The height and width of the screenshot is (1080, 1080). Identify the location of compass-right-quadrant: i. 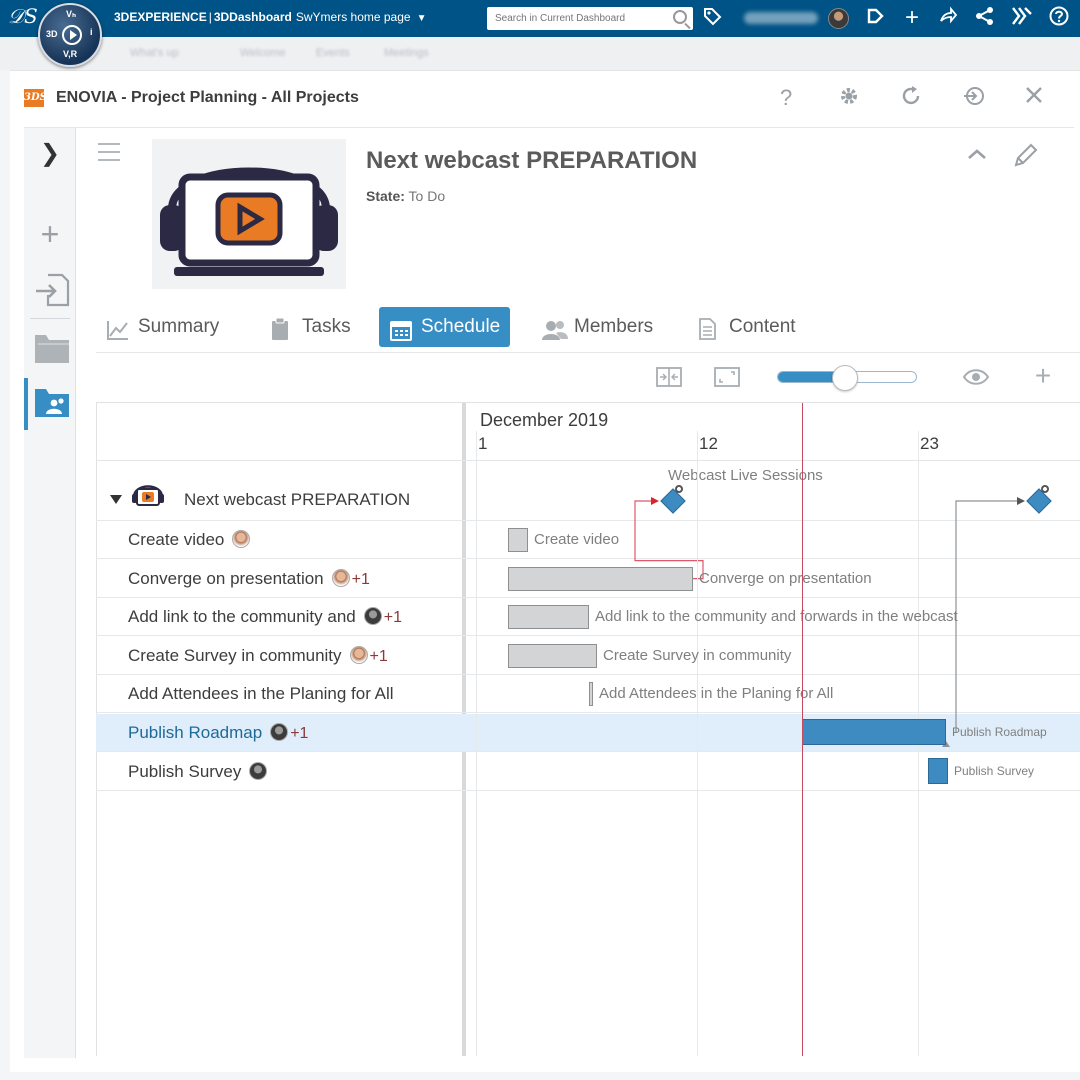
(91, 32).